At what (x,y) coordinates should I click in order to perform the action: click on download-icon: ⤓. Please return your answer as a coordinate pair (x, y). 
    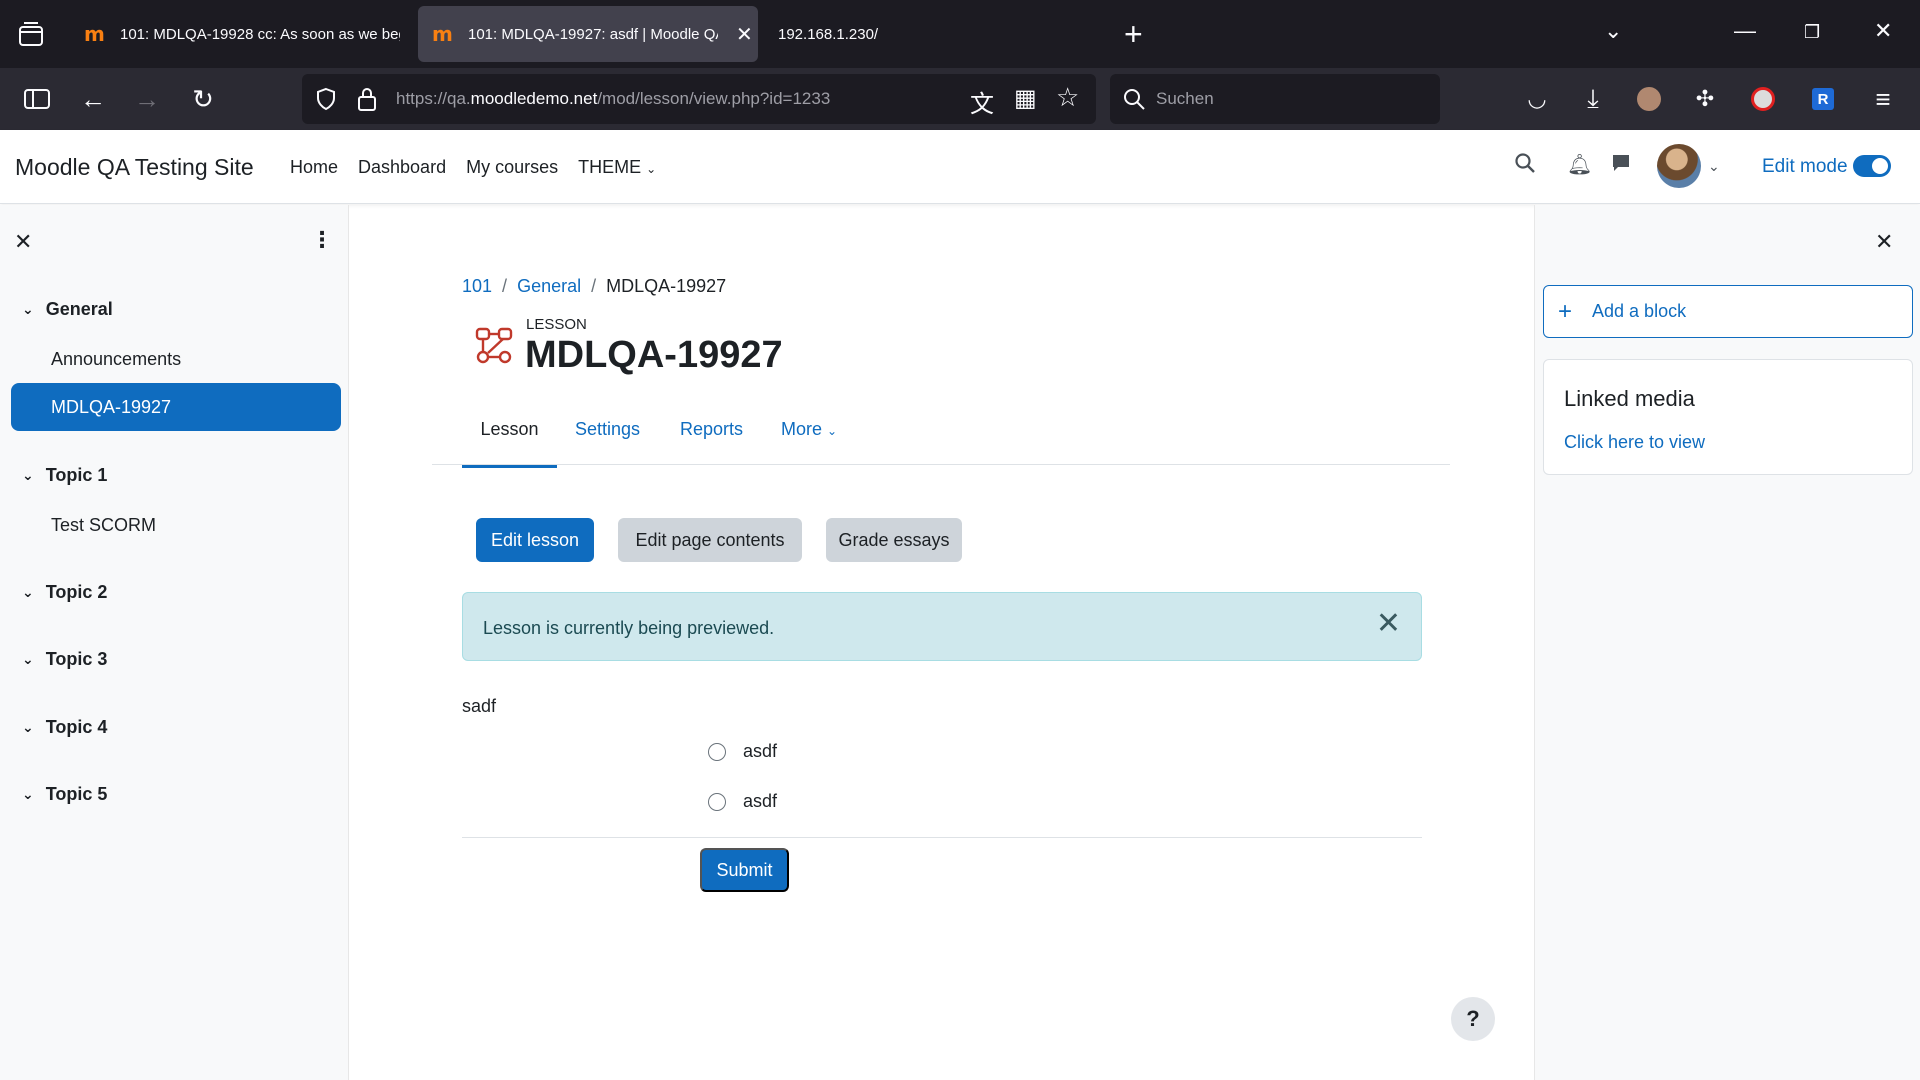
    Looking at the image, I should click on (1593, 99).